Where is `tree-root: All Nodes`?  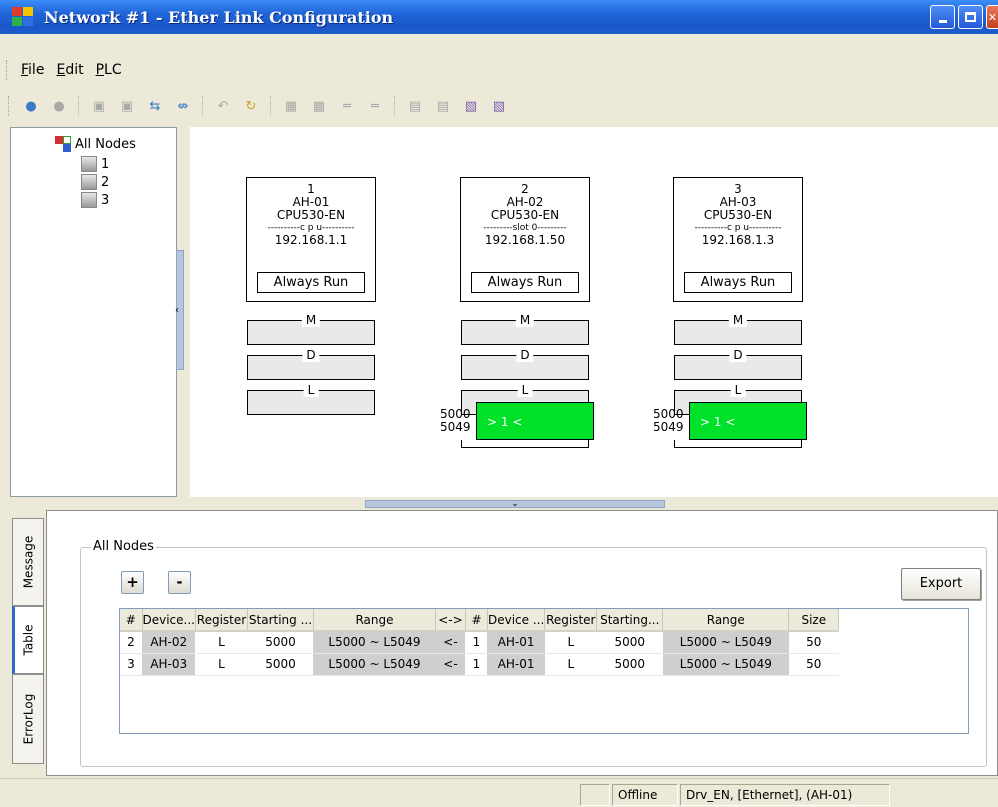
tree-root: All Nodes is located at coordinates (95, 144).